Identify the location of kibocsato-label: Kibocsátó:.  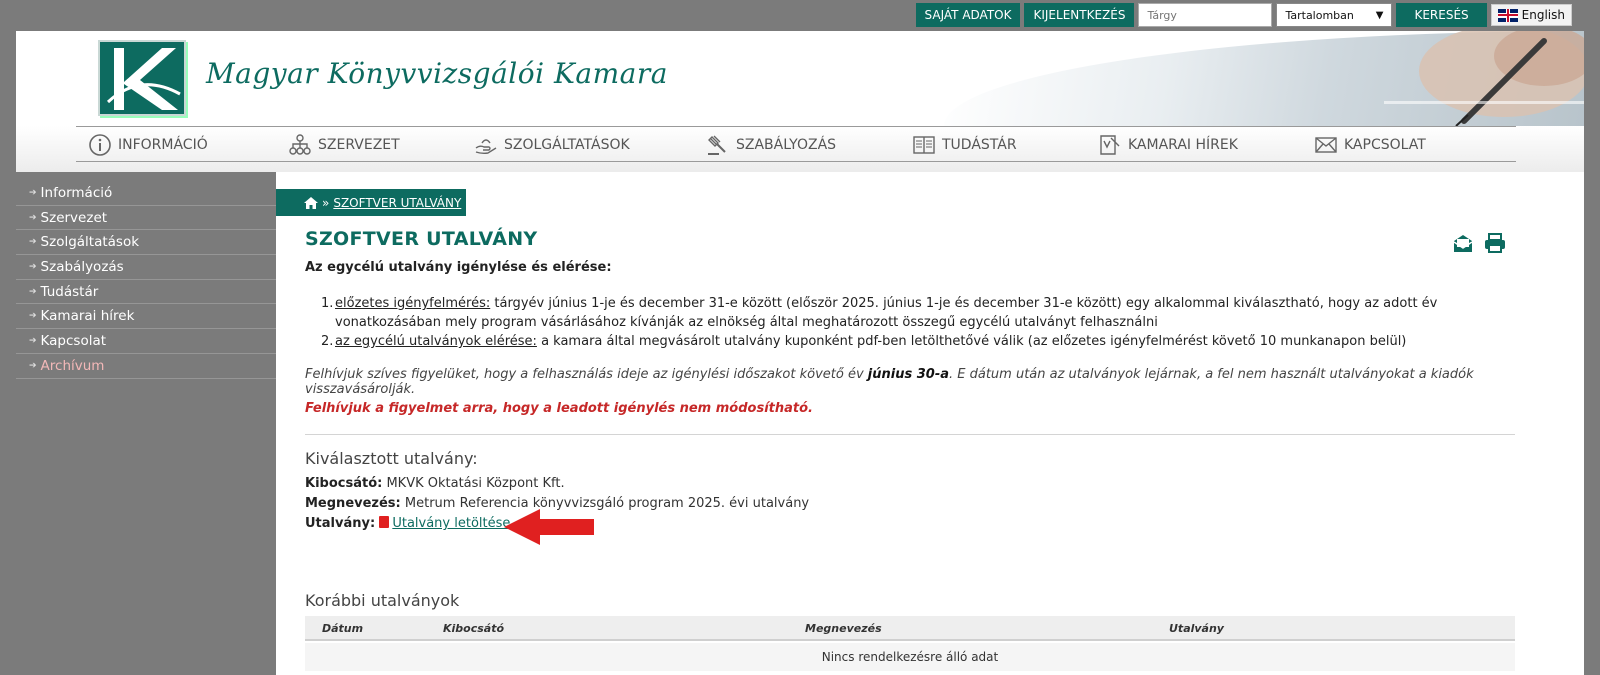
(344, 483).